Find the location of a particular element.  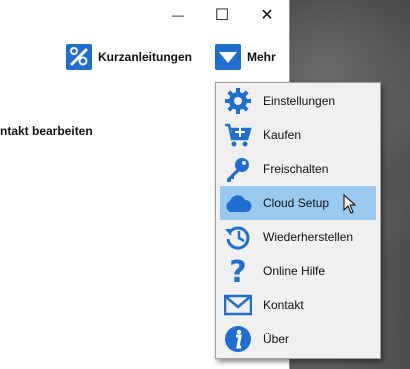

menu-item-label: Cloud Setup is located at coordinates (296, 203).